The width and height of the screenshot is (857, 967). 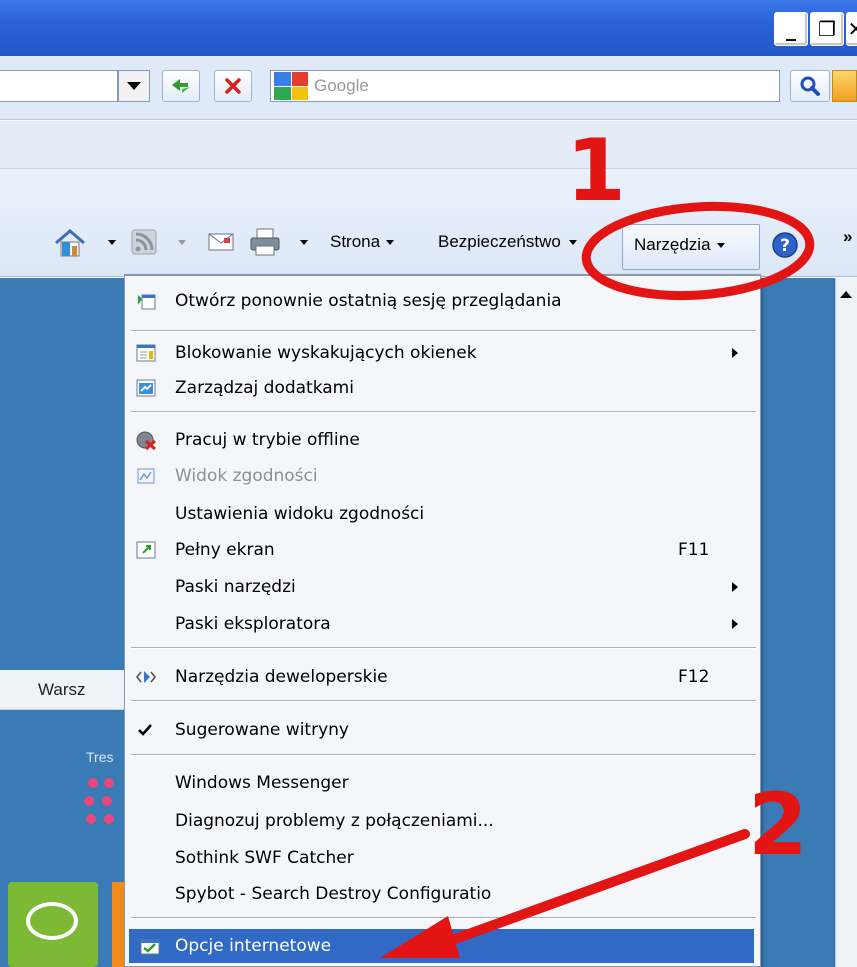 What do you see at coordinates (442, 514) in the screenshot?
I see `menu-item-compatibility-settings: Ustawienia widoku zgodności` at bounding box center [442, 514].